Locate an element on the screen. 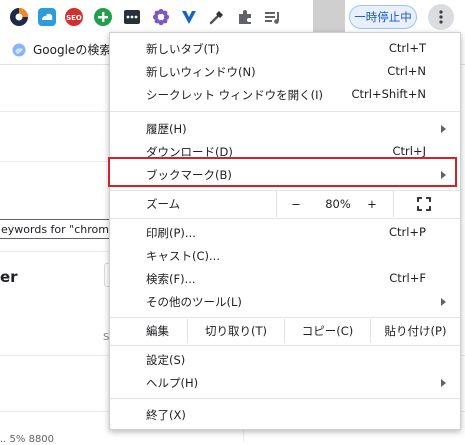  flower-icon is located at coordinates (161, 17).